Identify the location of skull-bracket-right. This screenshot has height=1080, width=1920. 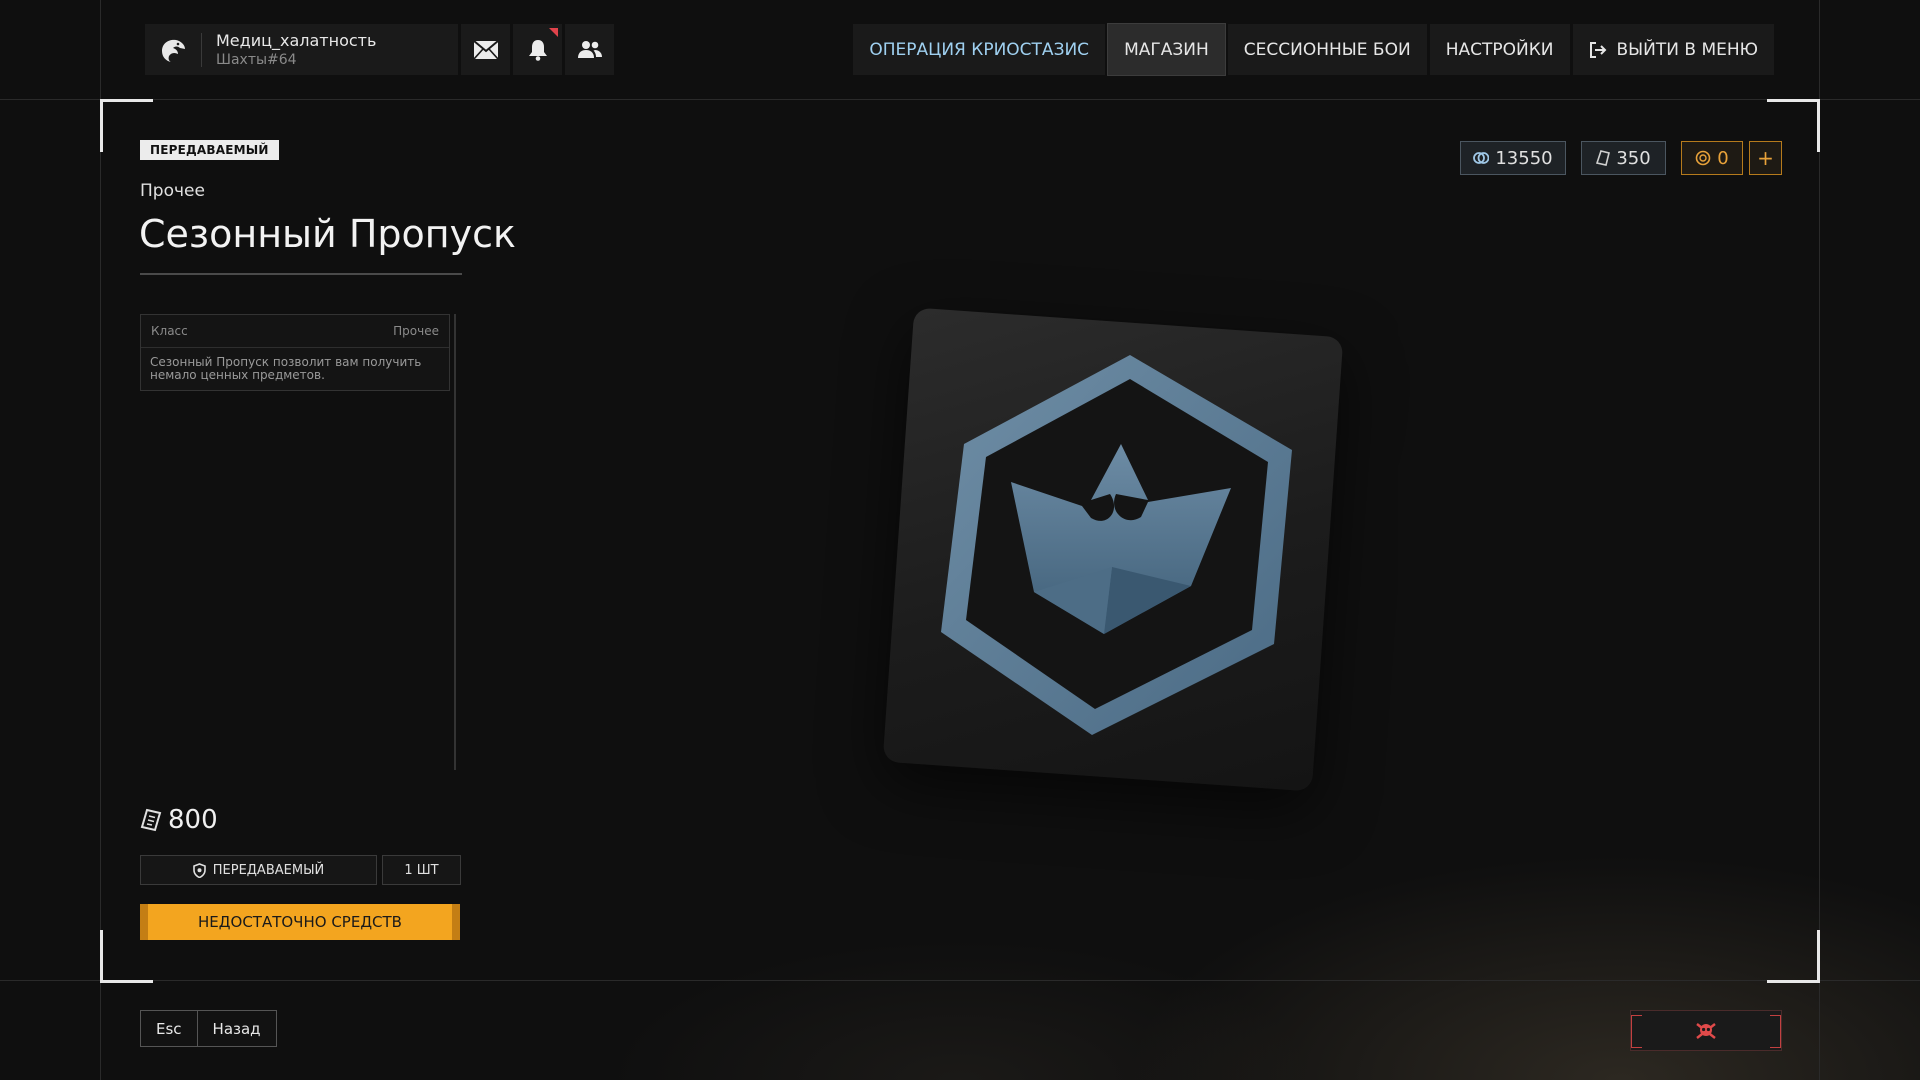
(1775, 1031).